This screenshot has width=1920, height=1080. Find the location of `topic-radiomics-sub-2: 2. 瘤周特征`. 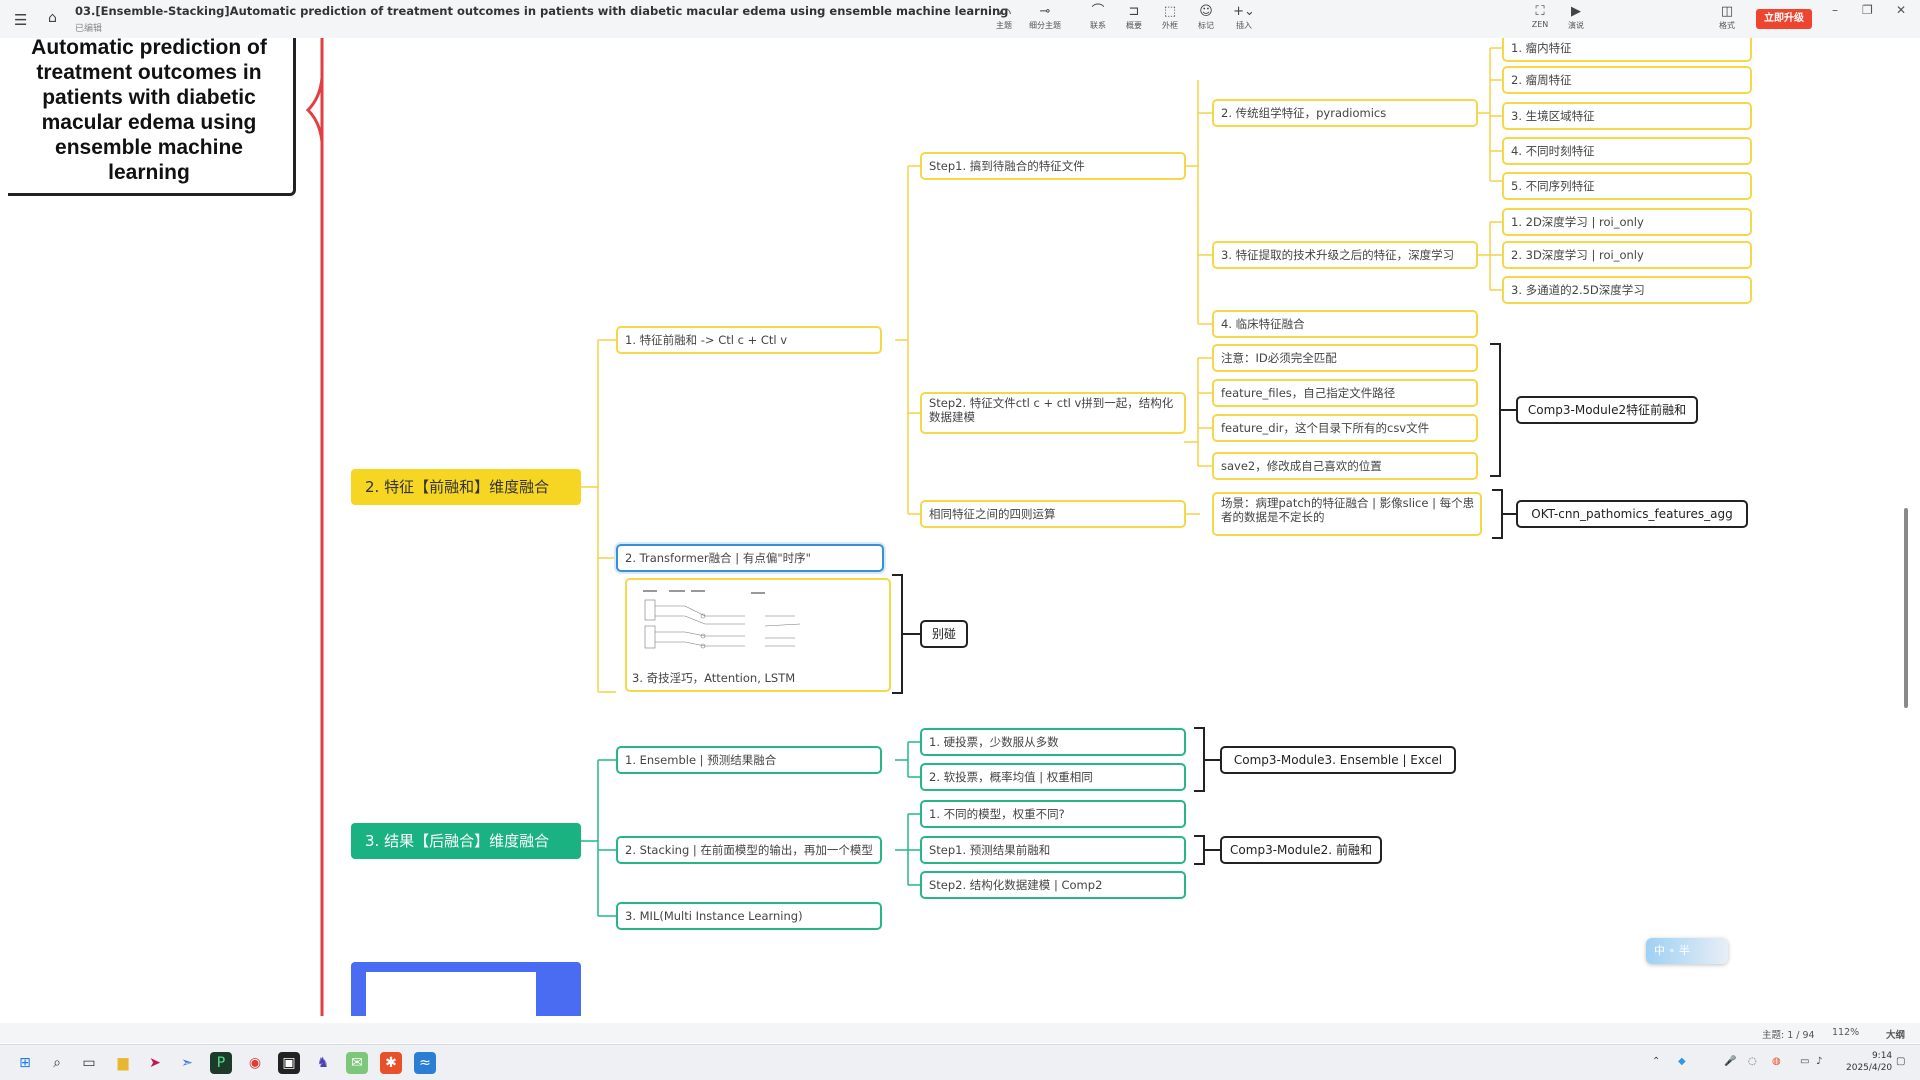

topic-radiomics-sub-2: 2. 瘤周特征 is located at coordinates (1627, 80).